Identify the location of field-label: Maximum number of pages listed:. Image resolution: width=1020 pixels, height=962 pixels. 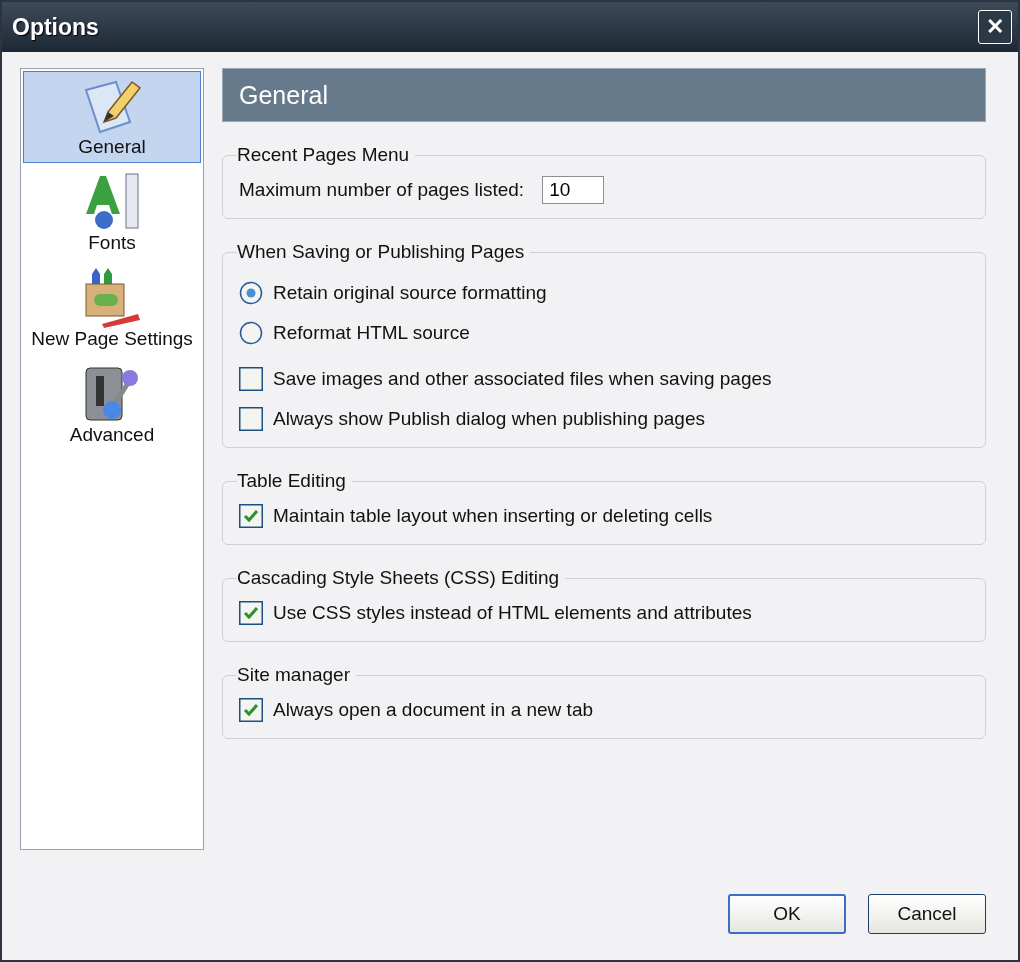
(382, 190).